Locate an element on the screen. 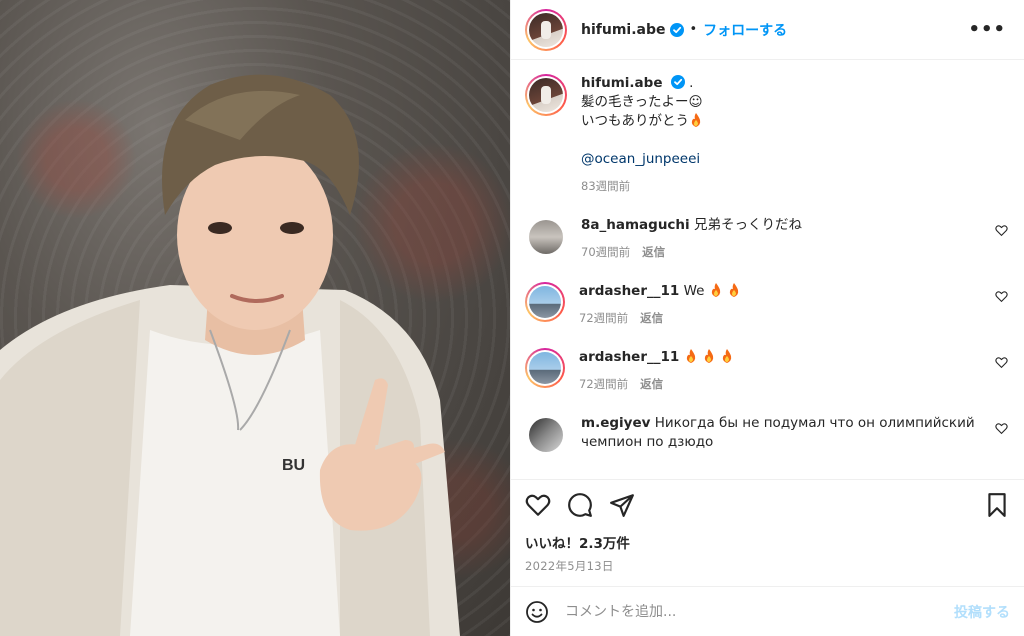  caption-line-1: 髪の毛きったよー☺︎ is located at coordinates (642, 102).